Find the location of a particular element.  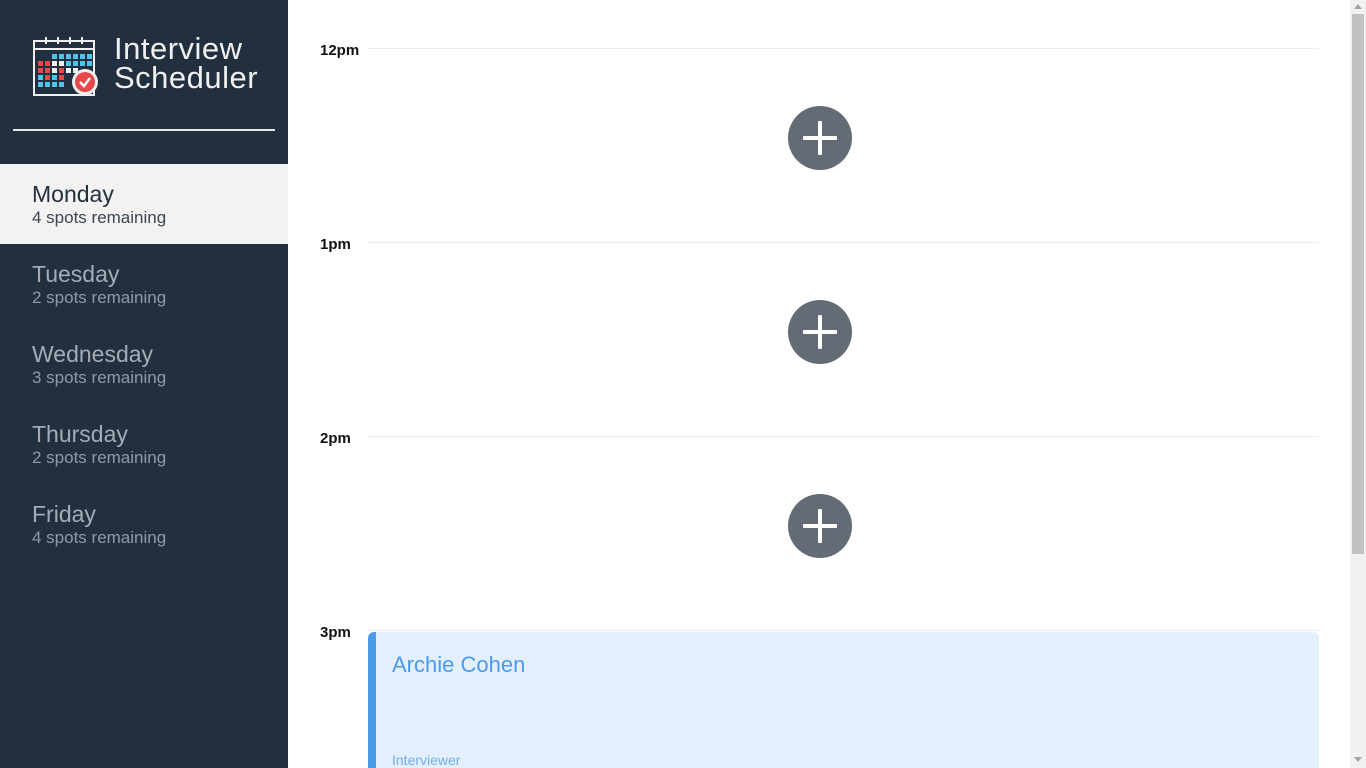

app-title: Interview Scheduler is located at coordinates (186, 63).